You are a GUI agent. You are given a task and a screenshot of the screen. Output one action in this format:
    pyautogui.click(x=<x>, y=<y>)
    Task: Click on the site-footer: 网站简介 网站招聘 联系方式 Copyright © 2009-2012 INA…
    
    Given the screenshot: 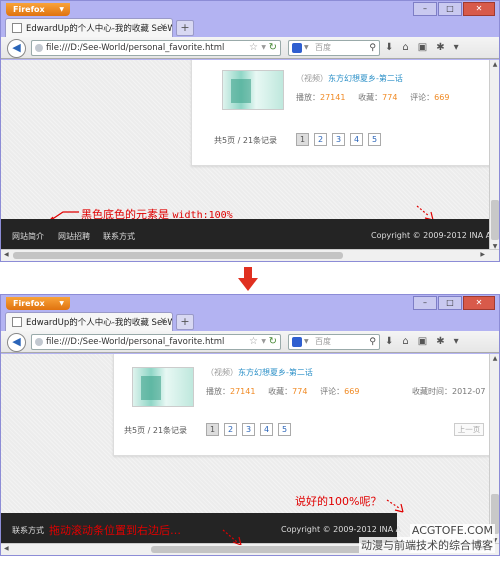 What is the action you would take?
    pyautogui.click(x=245, y=235)
    